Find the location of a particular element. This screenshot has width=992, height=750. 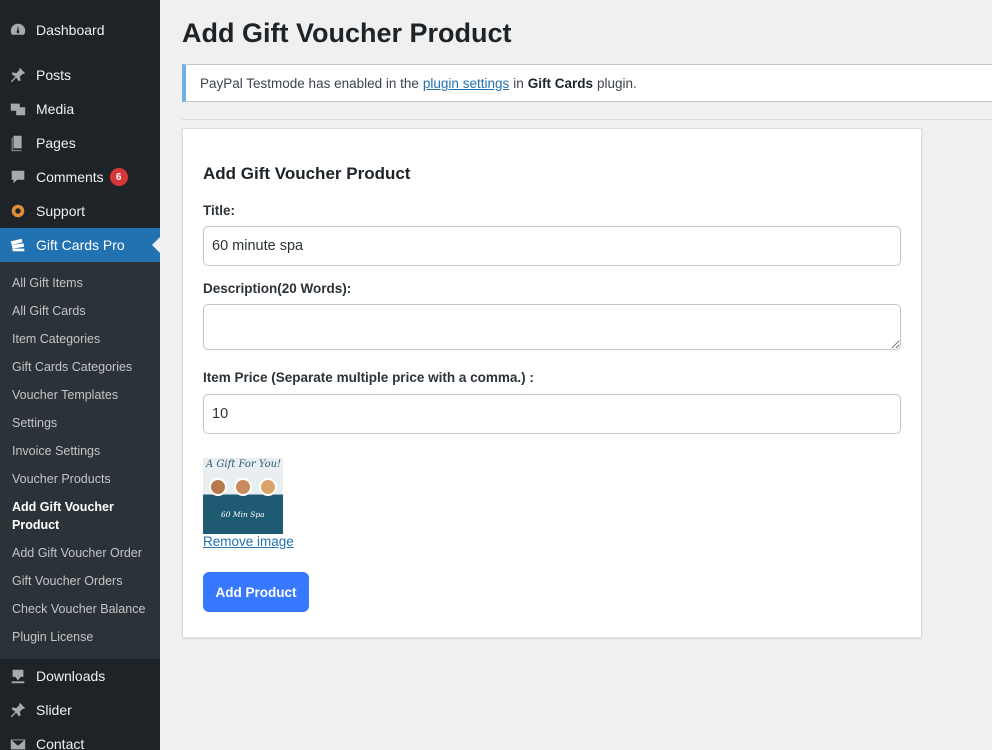

submenu-item-settings: Settings is located at coordinates (85, 423).